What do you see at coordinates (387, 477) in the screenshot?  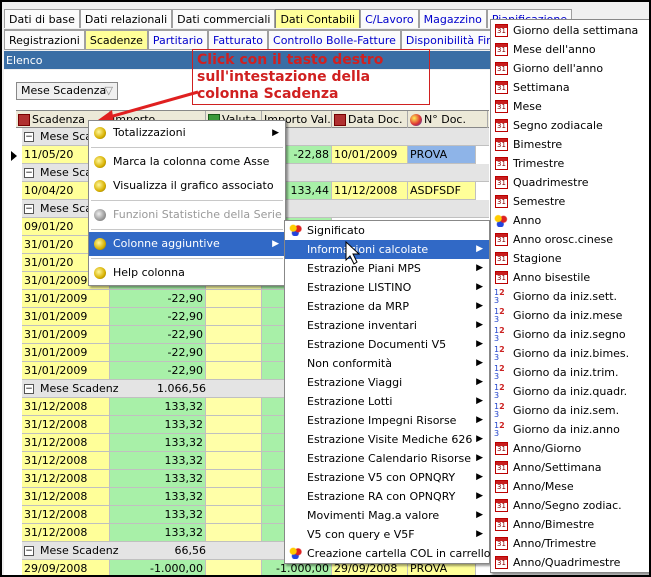 I see `menu-item-v5-opnqry: Estrazione V5 con OPNQRY ▶` at bounding box center [387, 477].